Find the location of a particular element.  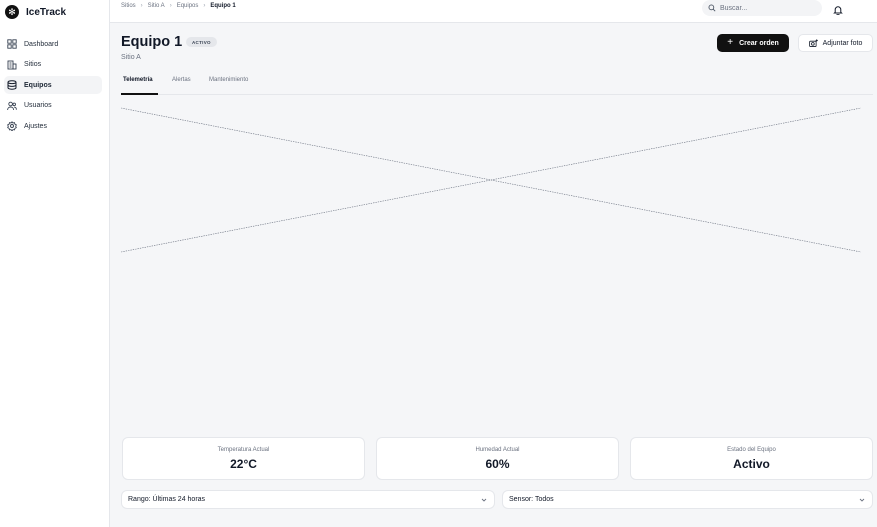

metric-card-temperature: Temperatura Actual 22°C is located at coordinates (243, 458).